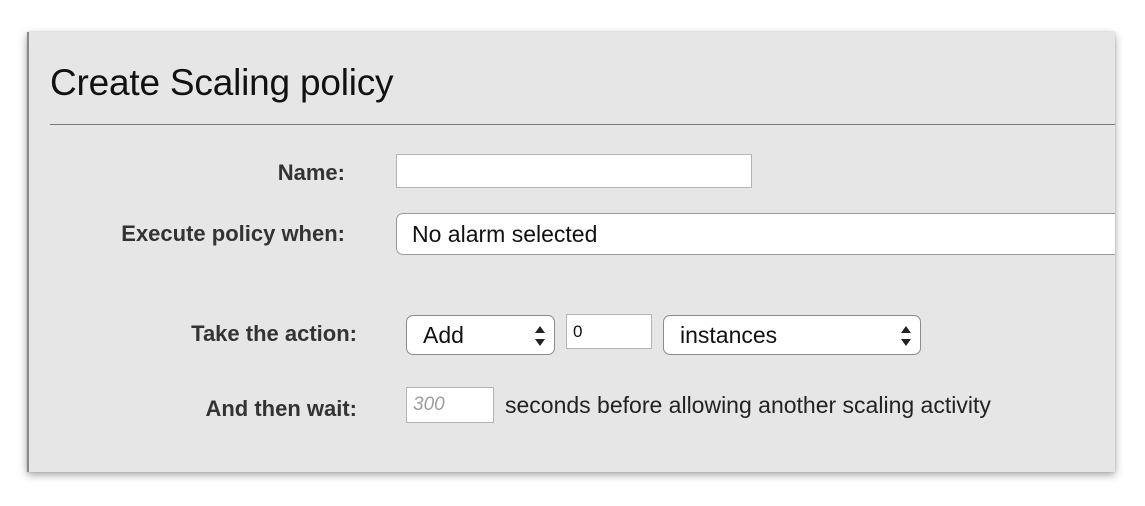 The width and height of the screenshot is (1145, 506). What do you see at coordinates (582, 124) in the screenshot?
I see `title-divider` at bounding box center [582, 124].